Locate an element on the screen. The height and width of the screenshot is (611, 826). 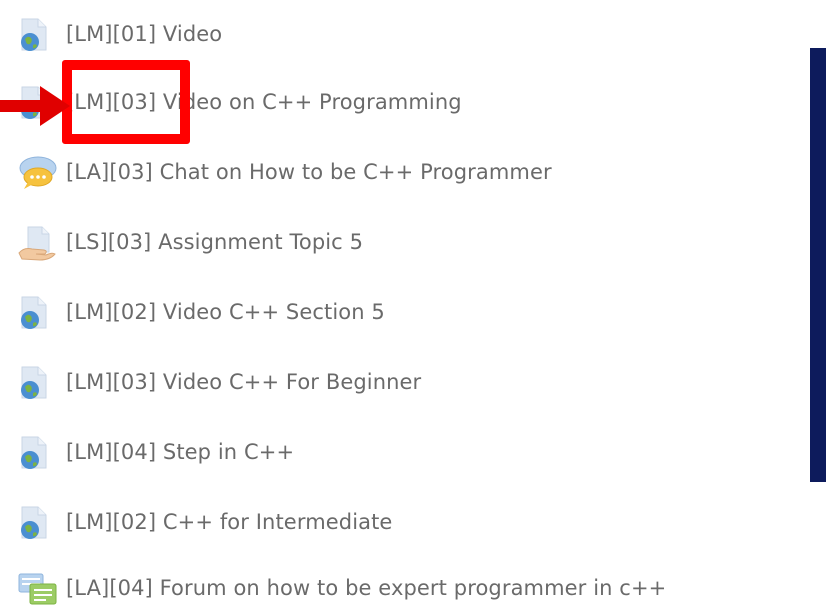
activity-item-assignment: [LS][03] Assignment Topic 5 is located at coordinates (190, 242).